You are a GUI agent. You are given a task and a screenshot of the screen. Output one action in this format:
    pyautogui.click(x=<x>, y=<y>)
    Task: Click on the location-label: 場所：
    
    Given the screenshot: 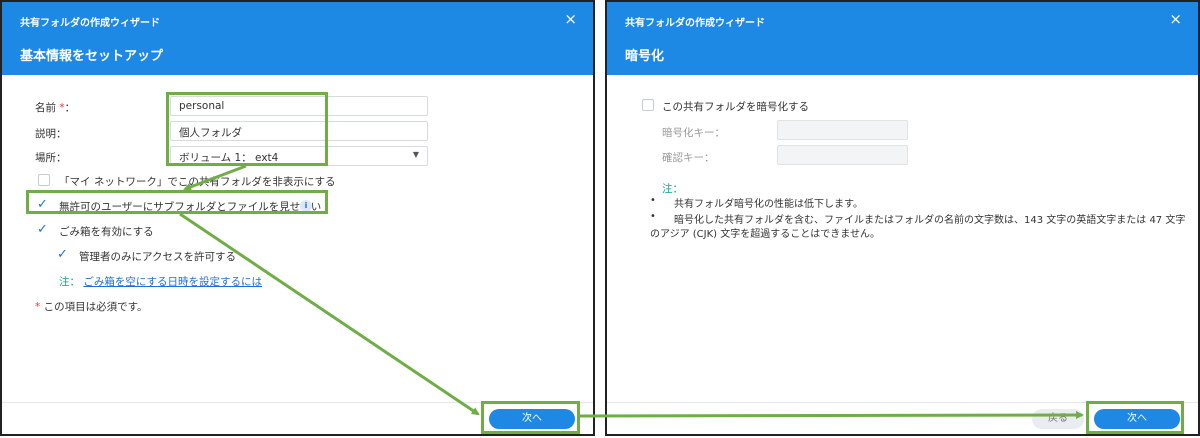 What is the action you would take?
    pyautogui.click(x=51, y=158)
    